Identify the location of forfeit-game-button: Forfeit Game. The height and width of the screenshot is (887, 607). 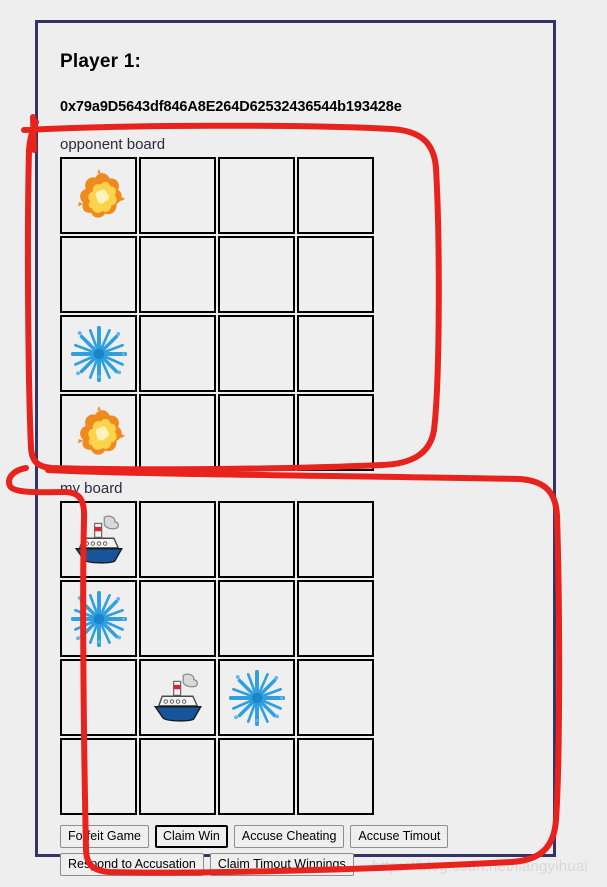
(104, 836).